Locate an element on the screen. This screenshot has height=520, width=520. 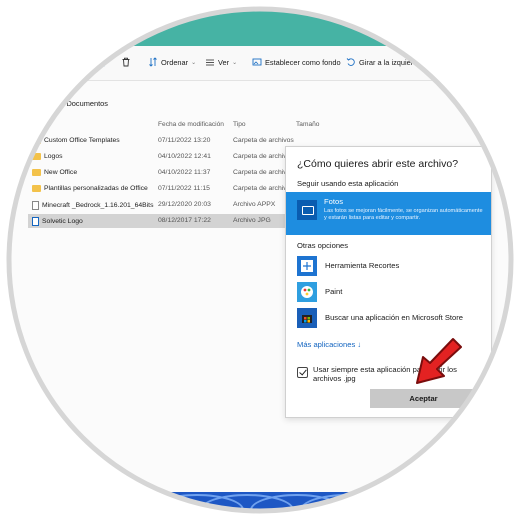
image-file-icon is located at coordinates (35, 221).